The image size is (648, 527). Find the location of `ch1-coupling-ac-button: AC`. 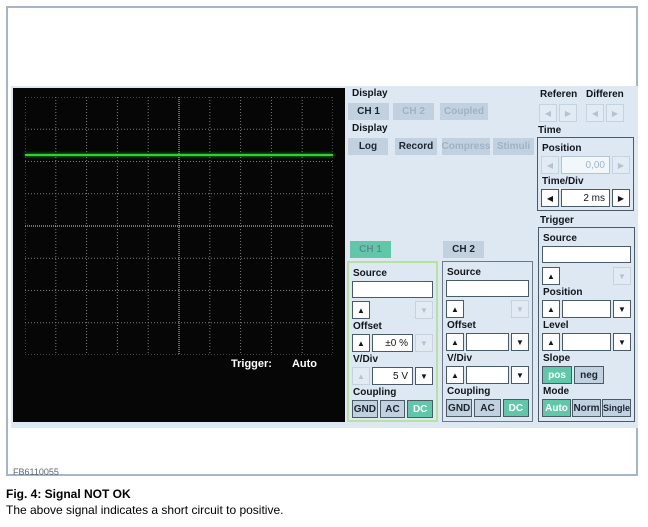

ch1-coupling-ac-button: AC is located at coordinates (392, 409).